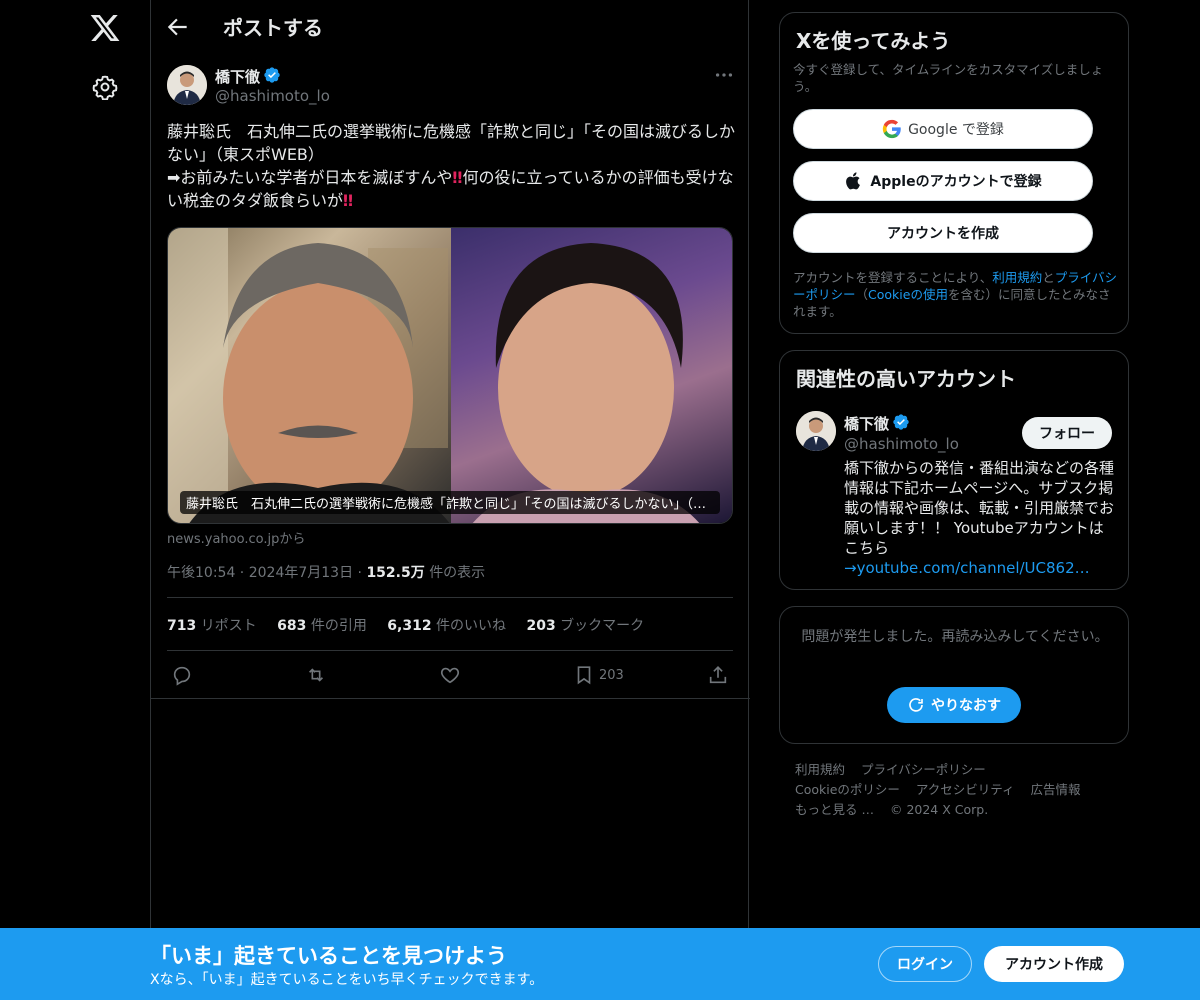 This screenshot has width=1200, height=1000. I want to click on quotes-stat: 683 件の引用, so click(322, 626).